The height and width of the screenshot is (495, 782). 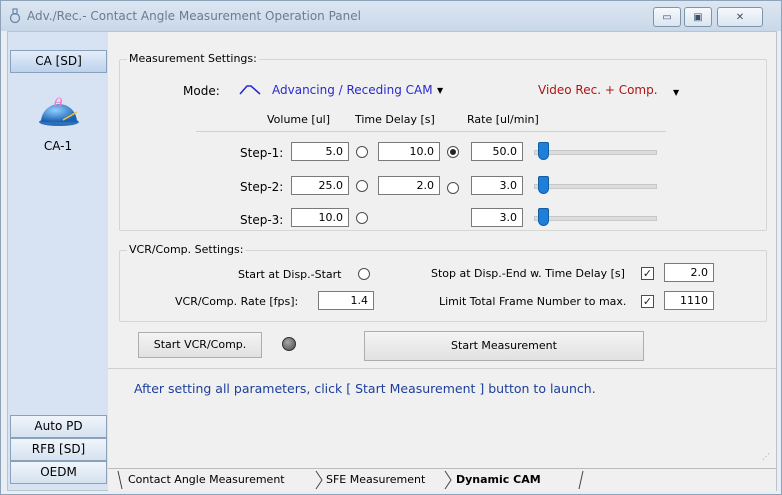 I want to click on vcr-settings-group, so click(x=443, y=286).